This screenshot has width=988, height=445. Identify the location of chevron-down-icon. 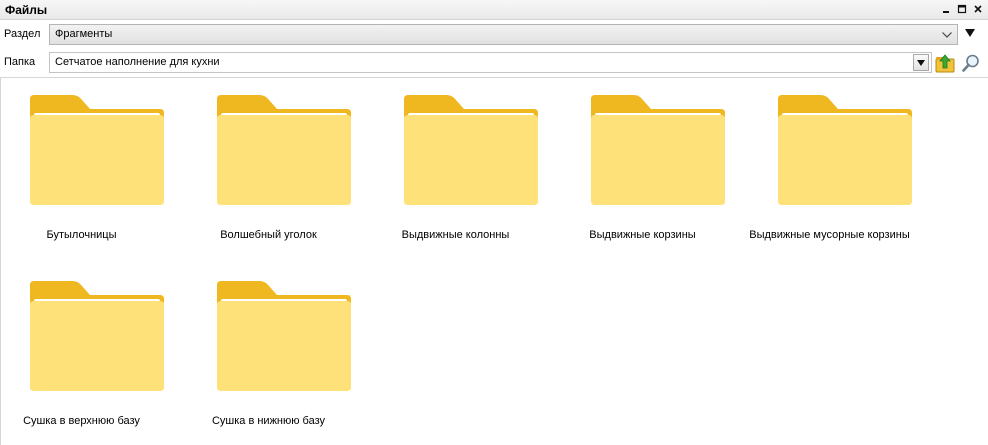
(947, 35).